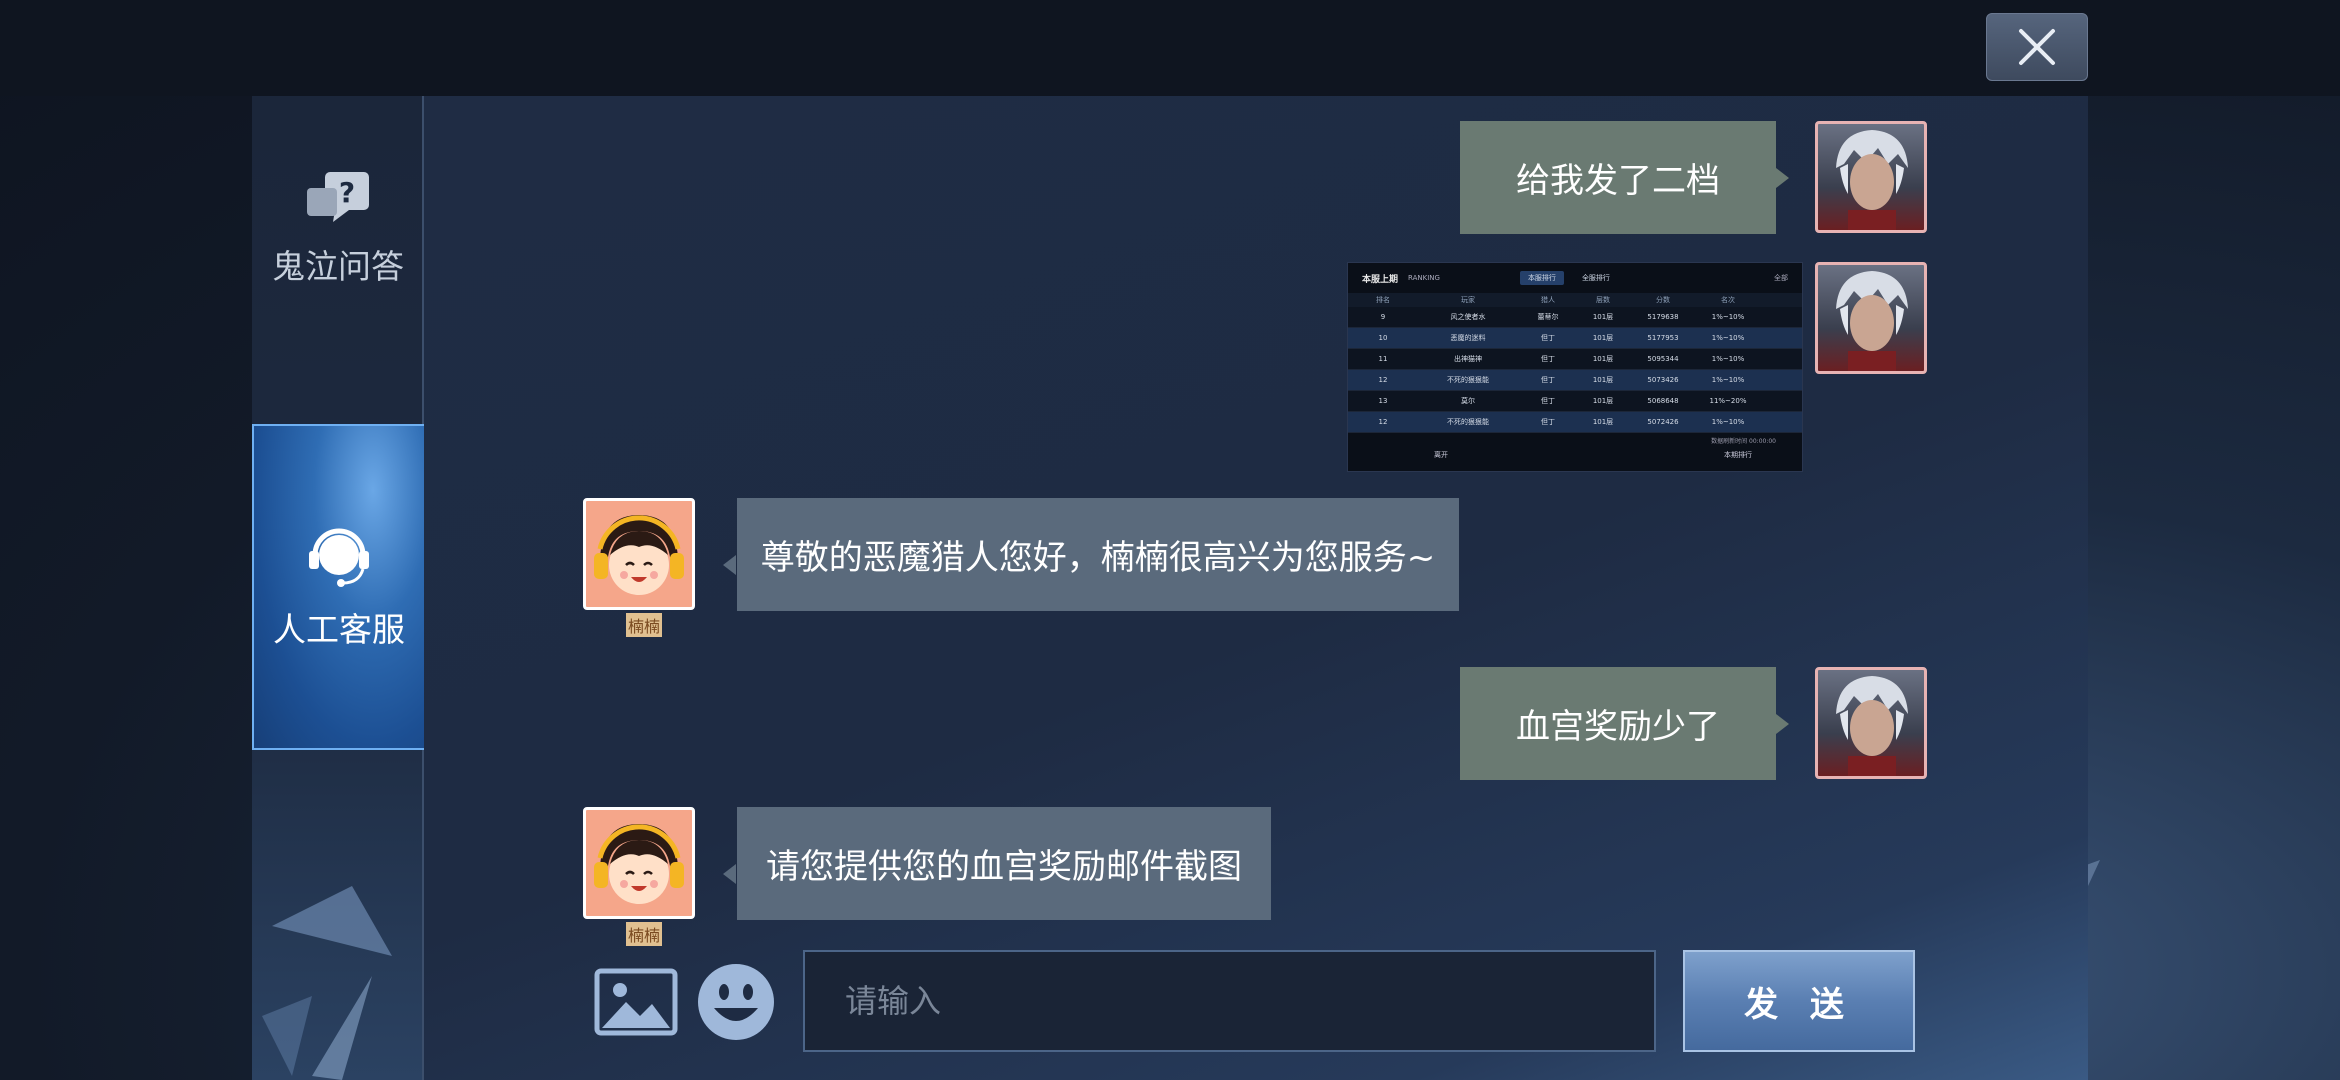 This screenshot has height=1080, width=2340. What do you see at coordinates (1663, 359) in the screenshot?
I see `ranking-cell: 5095344` at bounding box center [1663, 359].